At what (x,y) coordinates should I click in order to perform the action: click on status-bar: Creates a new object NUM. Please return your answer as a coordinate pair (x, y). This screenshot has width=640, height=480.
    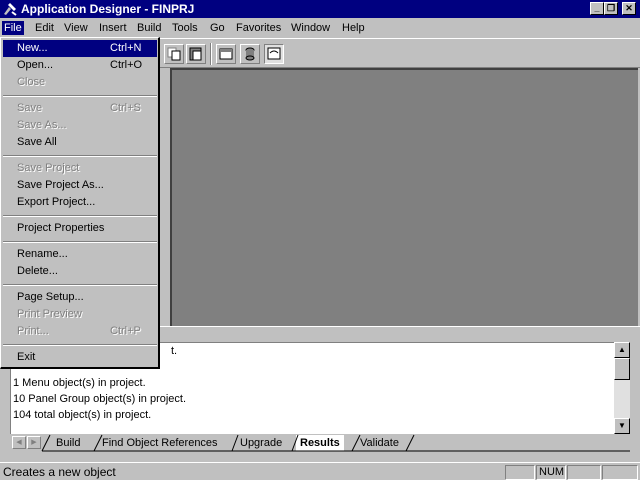
    Looking at the image, I should click on (320, 471).